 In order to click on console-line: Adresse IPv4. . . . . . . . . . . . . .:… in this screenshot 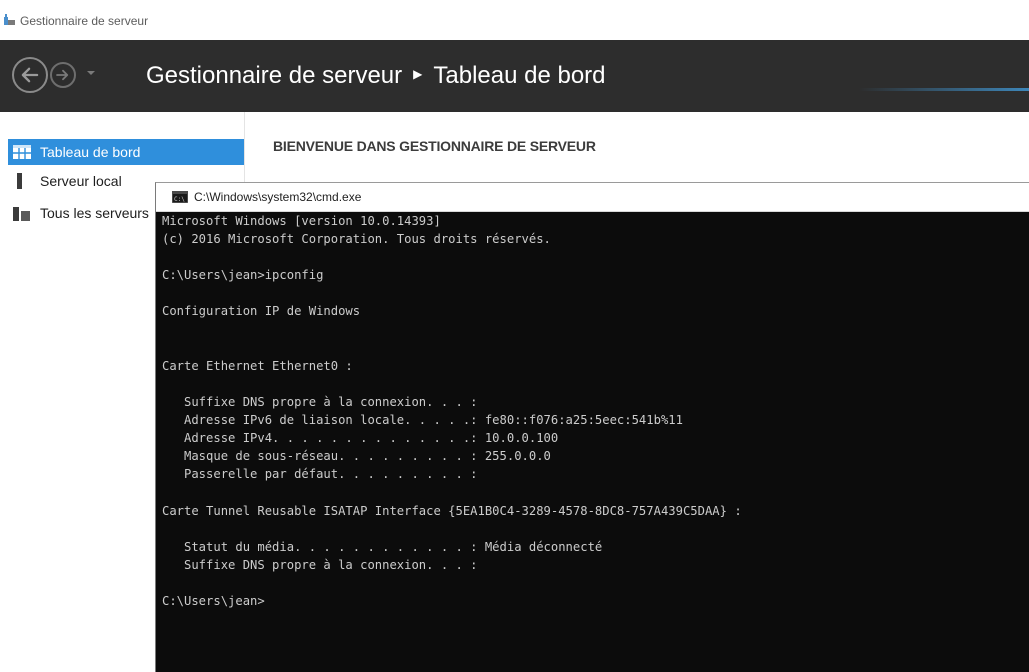, I will do `click(360, 438)`.